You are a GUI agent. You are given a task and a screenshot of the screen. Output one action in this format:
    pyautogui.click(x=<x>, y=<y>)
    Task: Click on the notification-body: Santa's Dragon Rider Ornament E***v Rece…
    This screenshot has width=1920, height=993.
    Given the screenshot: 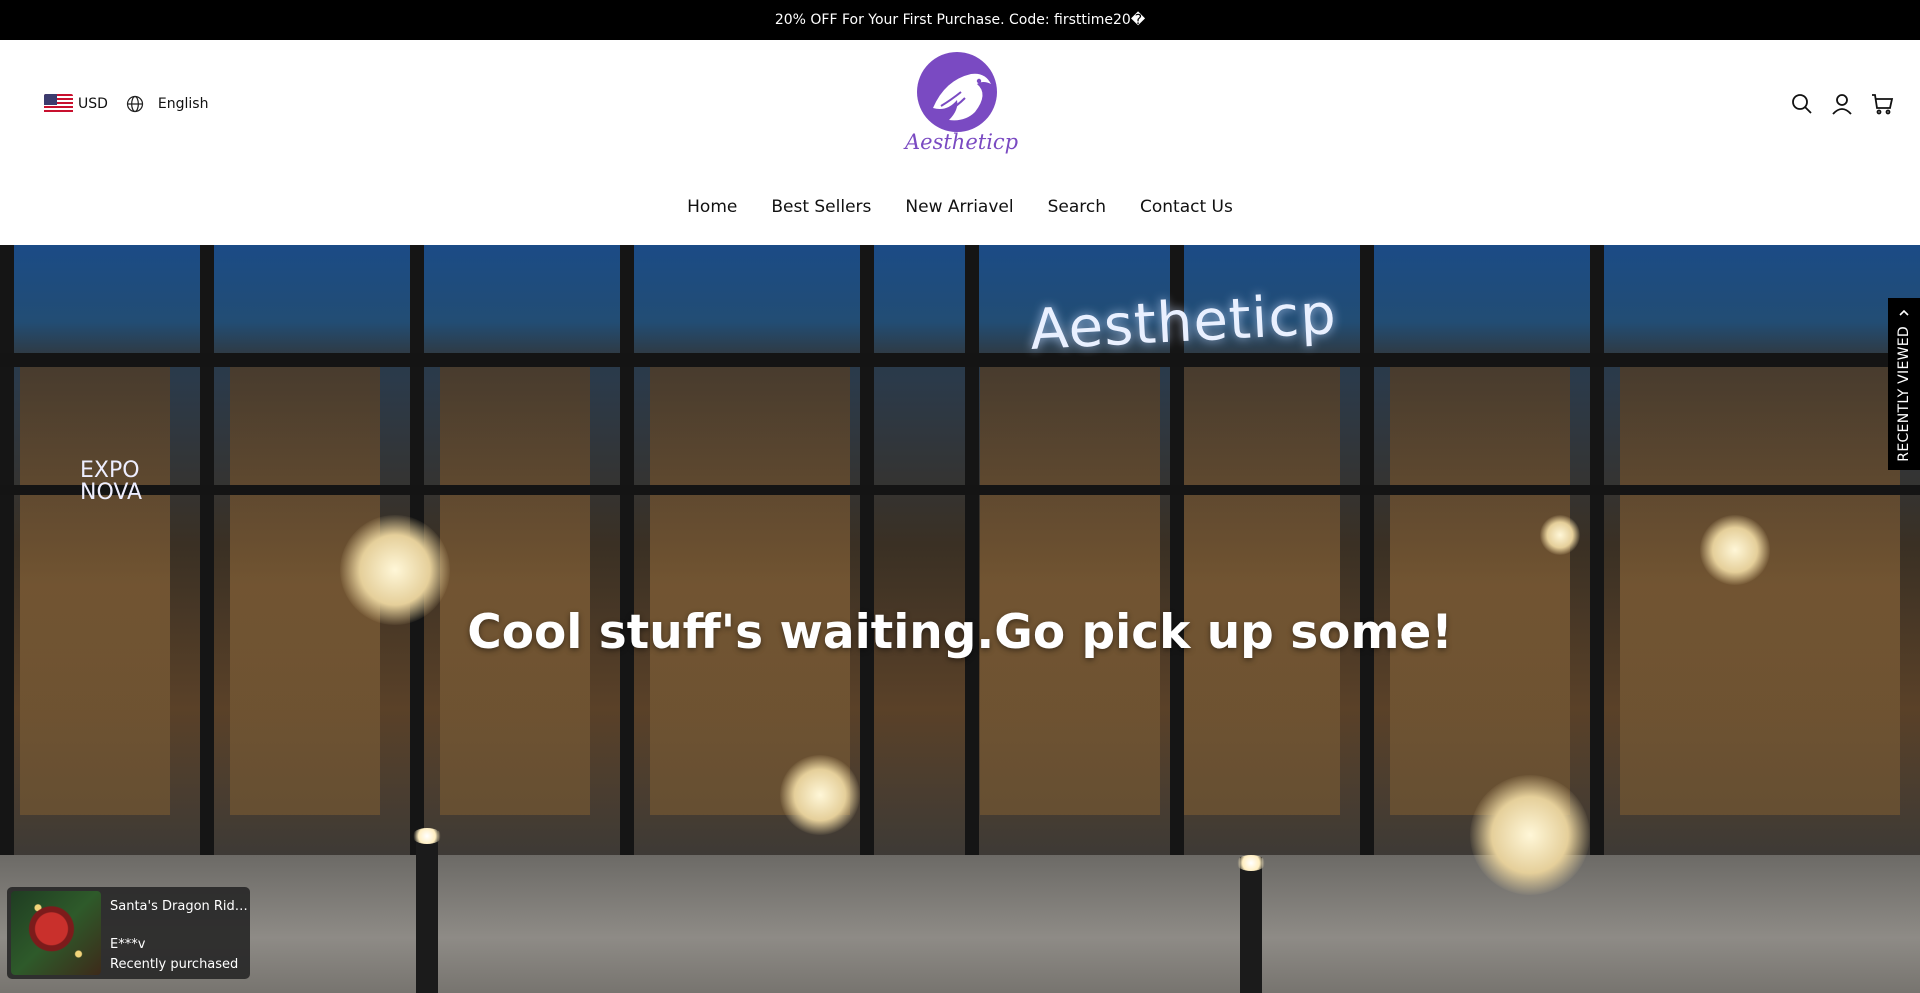 What is the action you would take?
    pyautogui.click(x=180, y=933)
    